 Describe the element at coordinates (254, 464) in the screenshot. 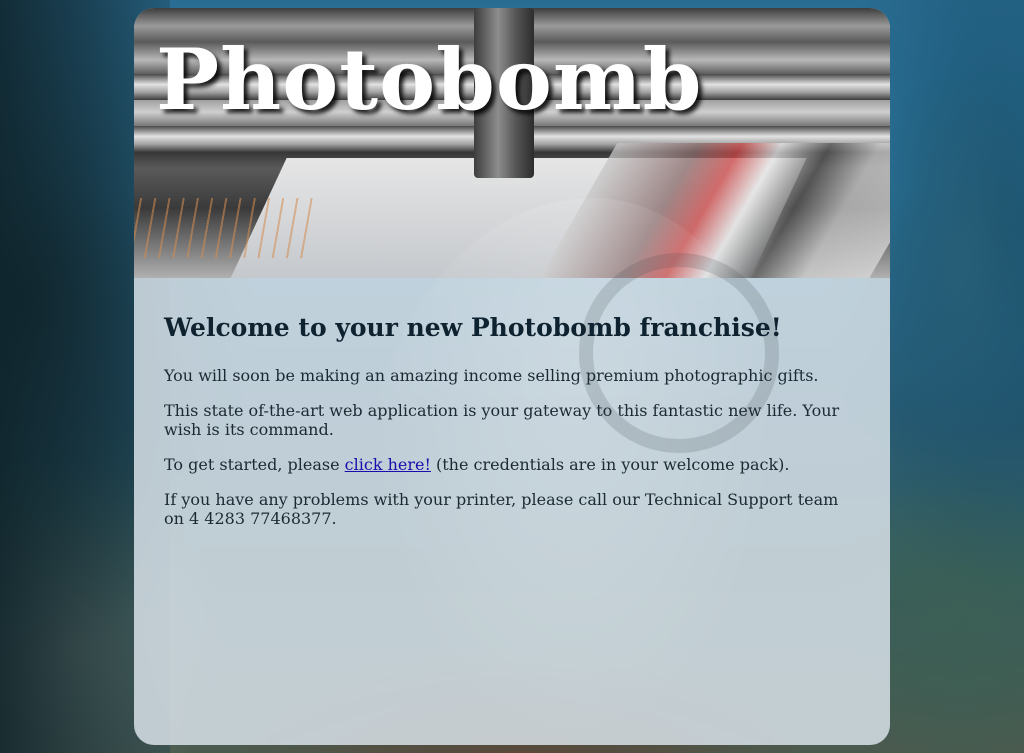

I see `get-started-prefix: To get started, please` at that location.